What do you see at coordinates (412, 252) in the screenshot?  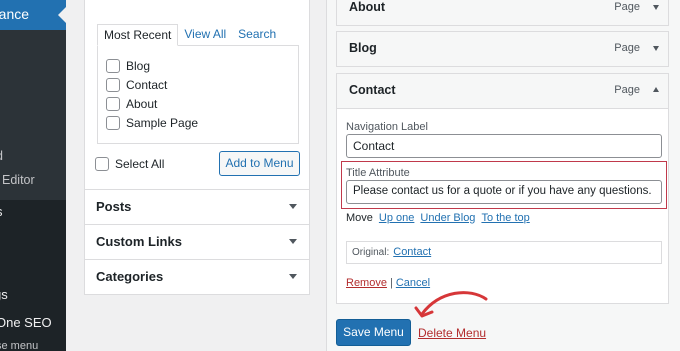 I see `original-link: Contact` at bounding box center [412, 252].